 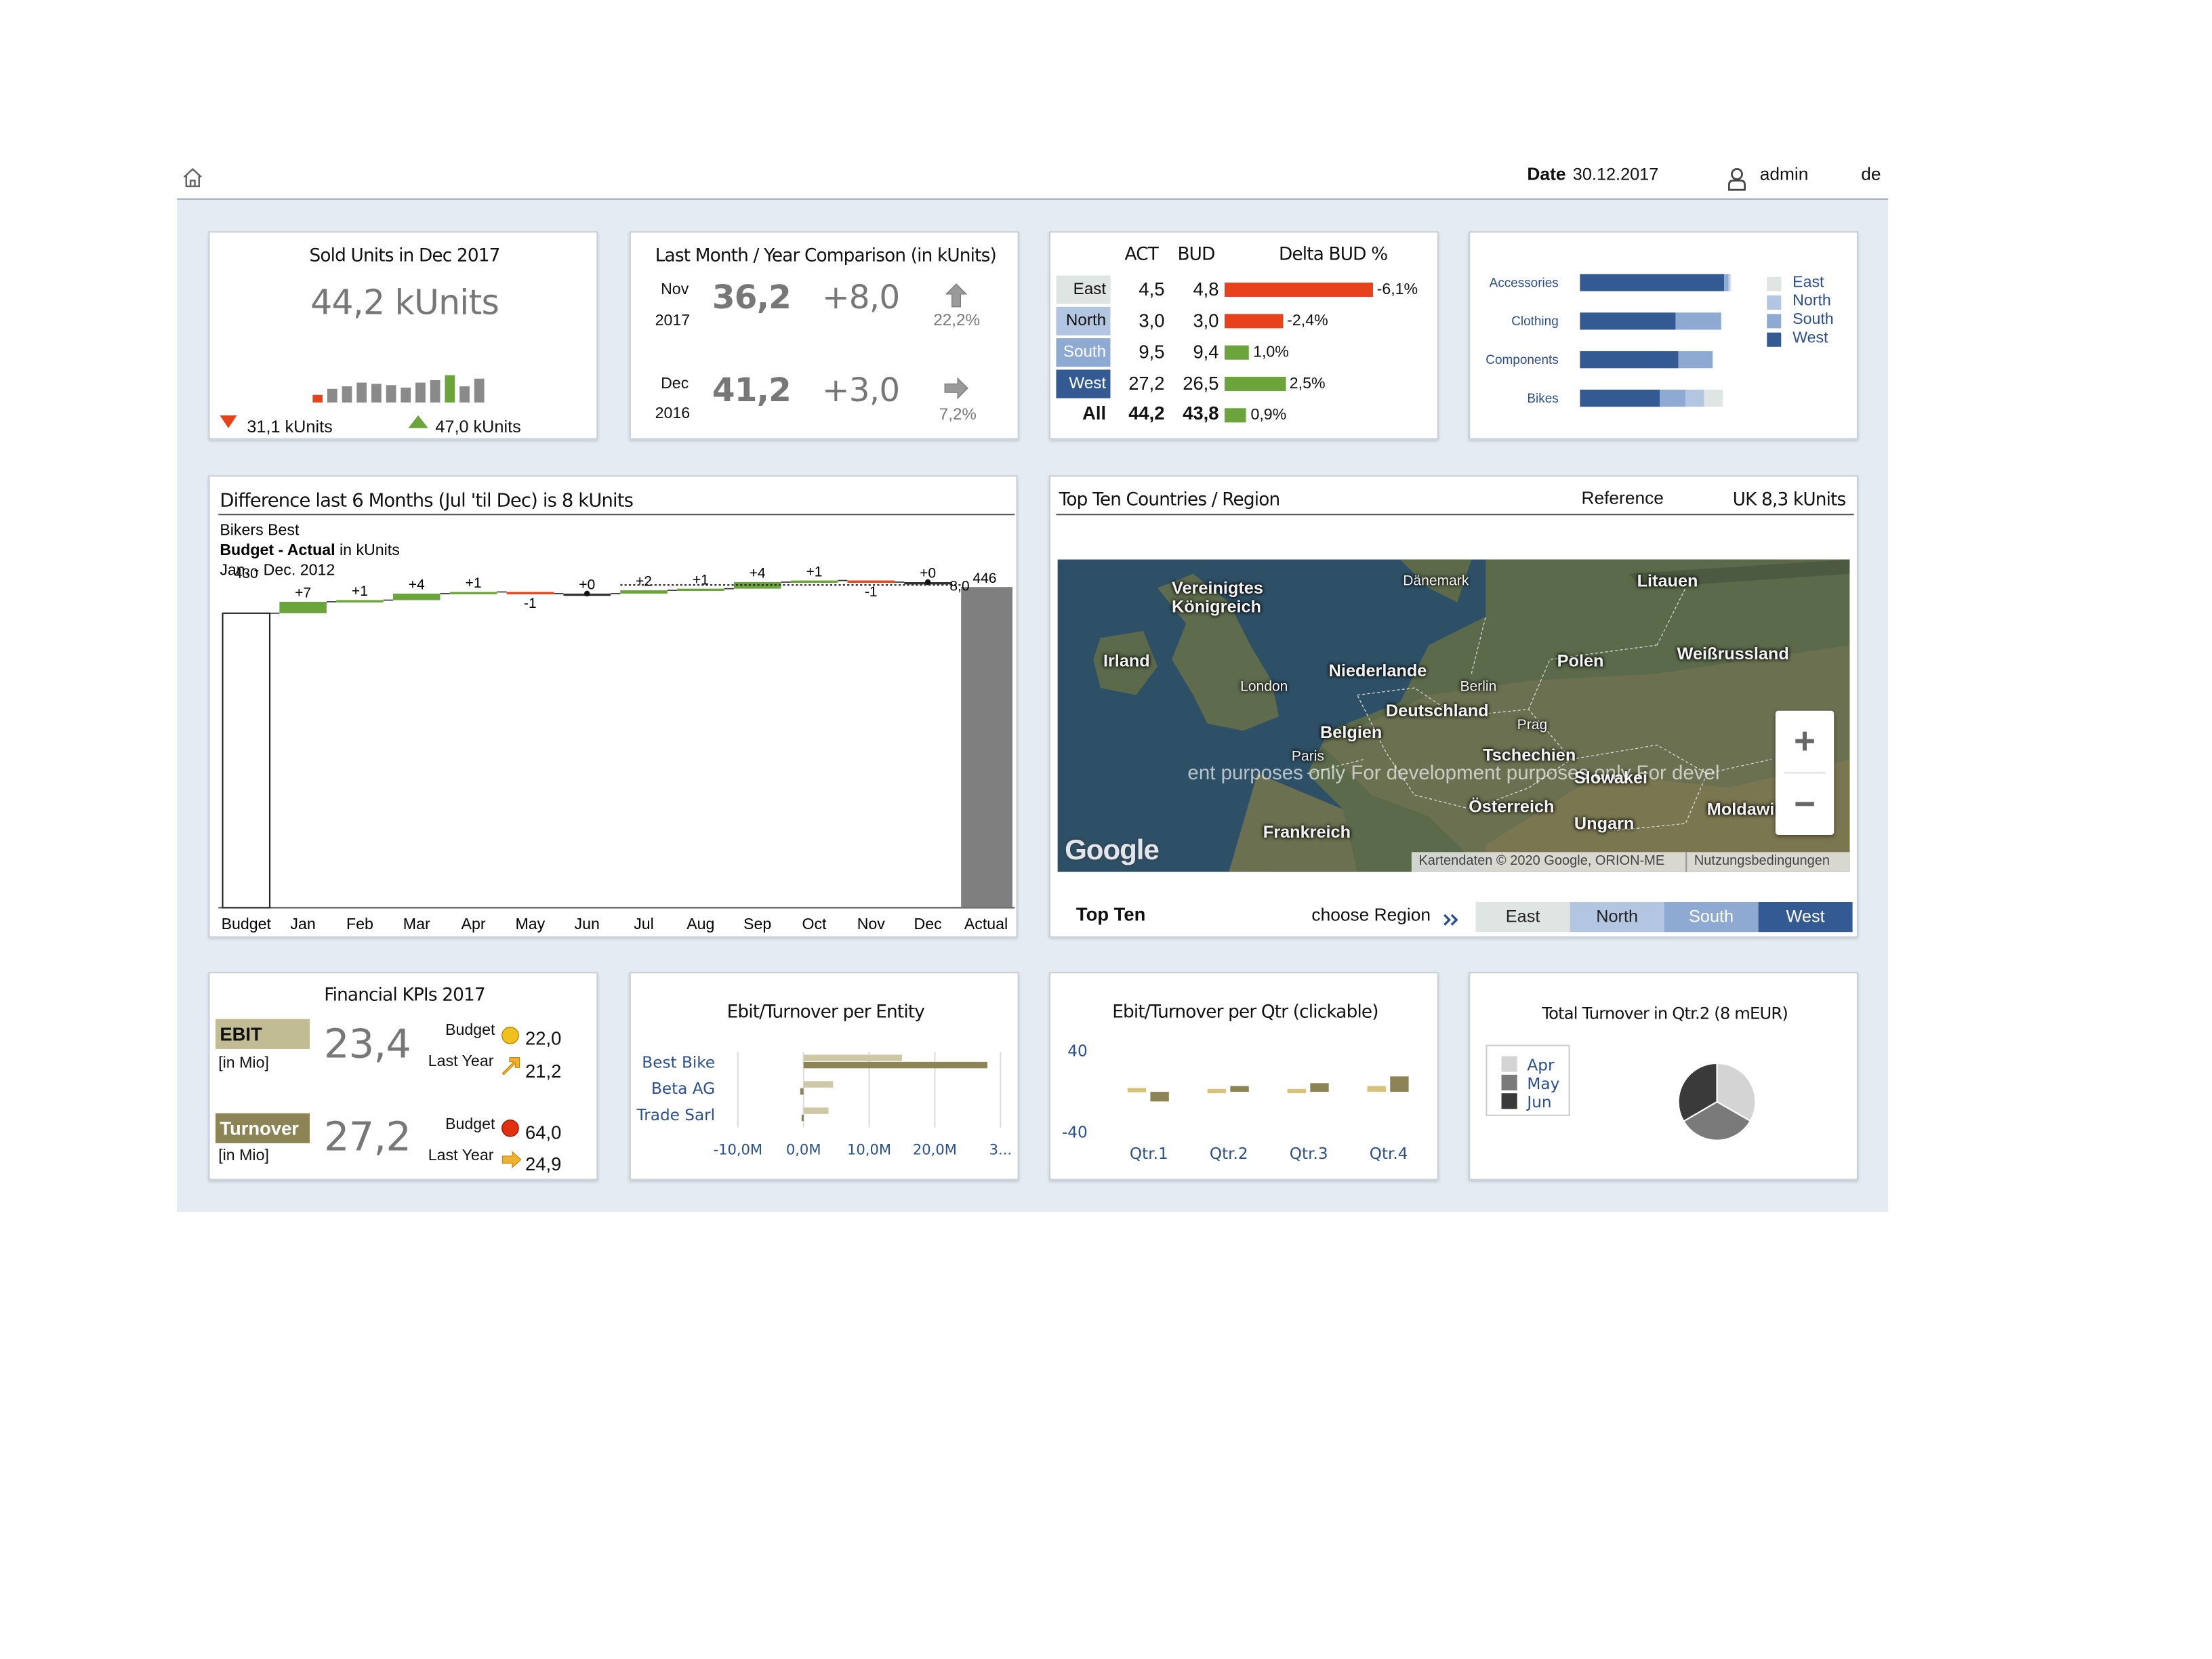 What do you see at coordinates (1604, 823) in the screenshot?
I see `map-label: Ungarn` at bounding box center [1604, 823].